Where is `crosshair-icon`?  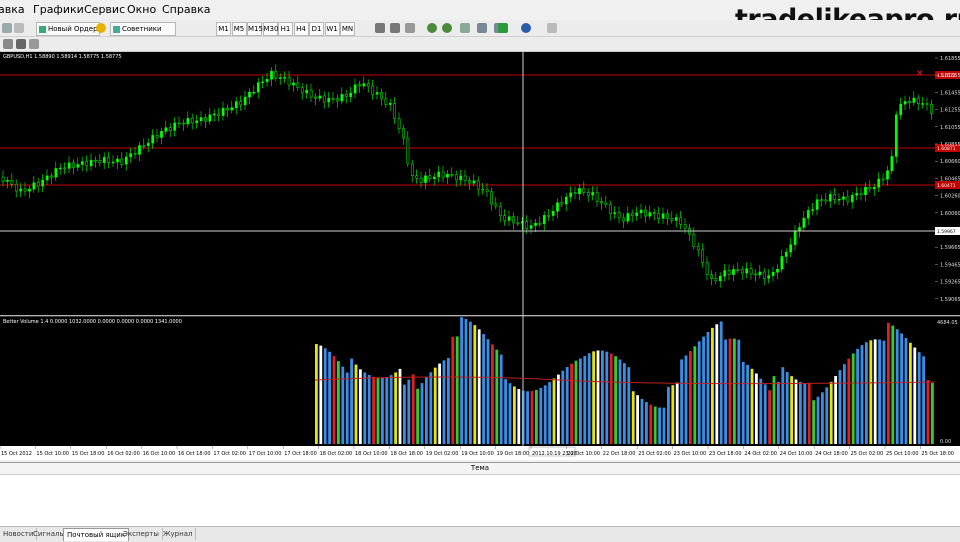
crosshair-icon is located at coordinates (21, 44).